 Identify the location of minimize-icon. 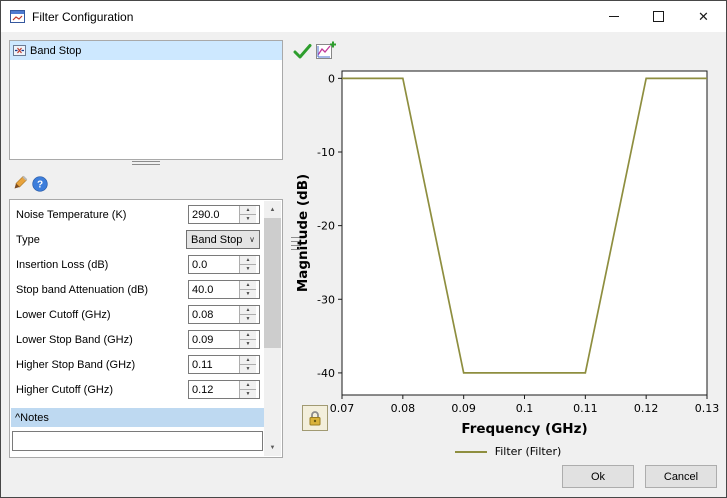
(613, 16).